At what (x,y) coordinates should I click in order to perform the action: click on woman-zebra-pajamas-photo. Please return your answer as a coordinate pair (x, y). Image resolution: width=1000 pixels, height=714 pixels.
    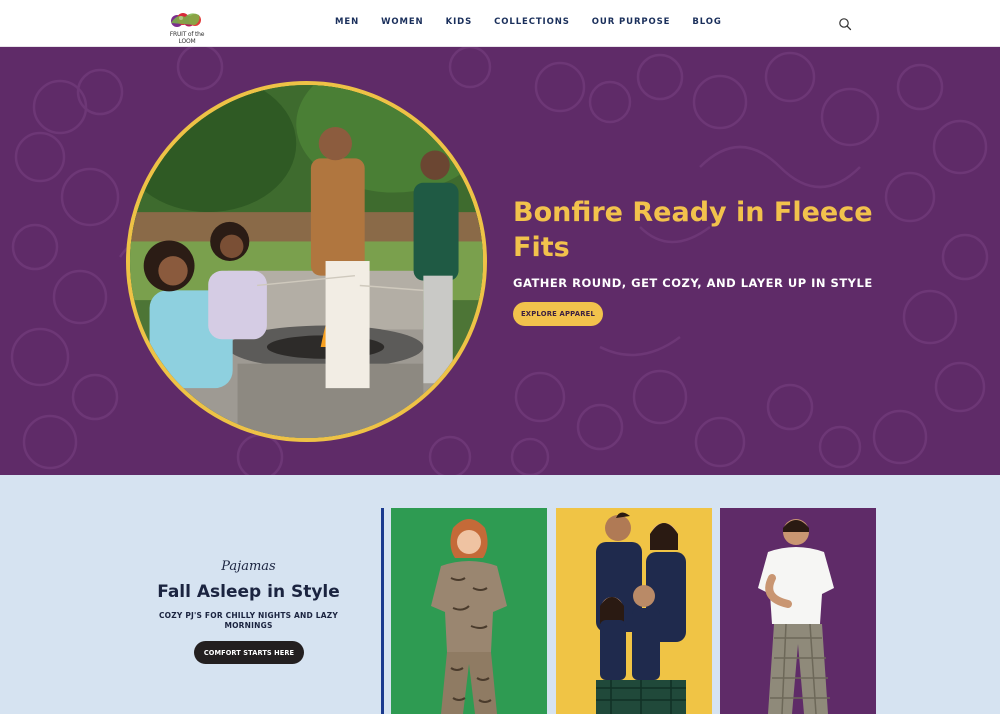
    Looking at the image, I should click on (469, 611).